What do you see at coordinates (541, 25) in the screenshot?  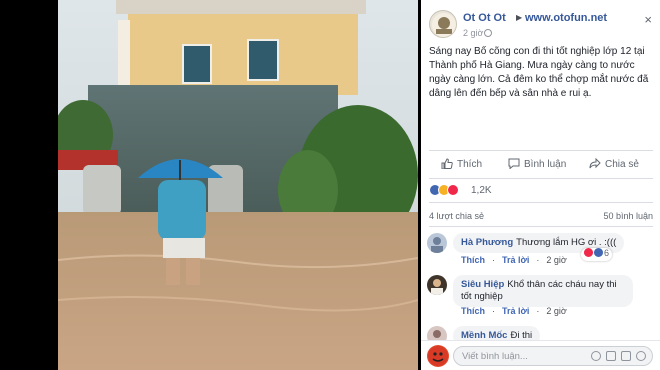 I see `post-header: Ot Ot Ot ▶ www.otofun.net 2 giờ ×` at bounding box center [541, 25].